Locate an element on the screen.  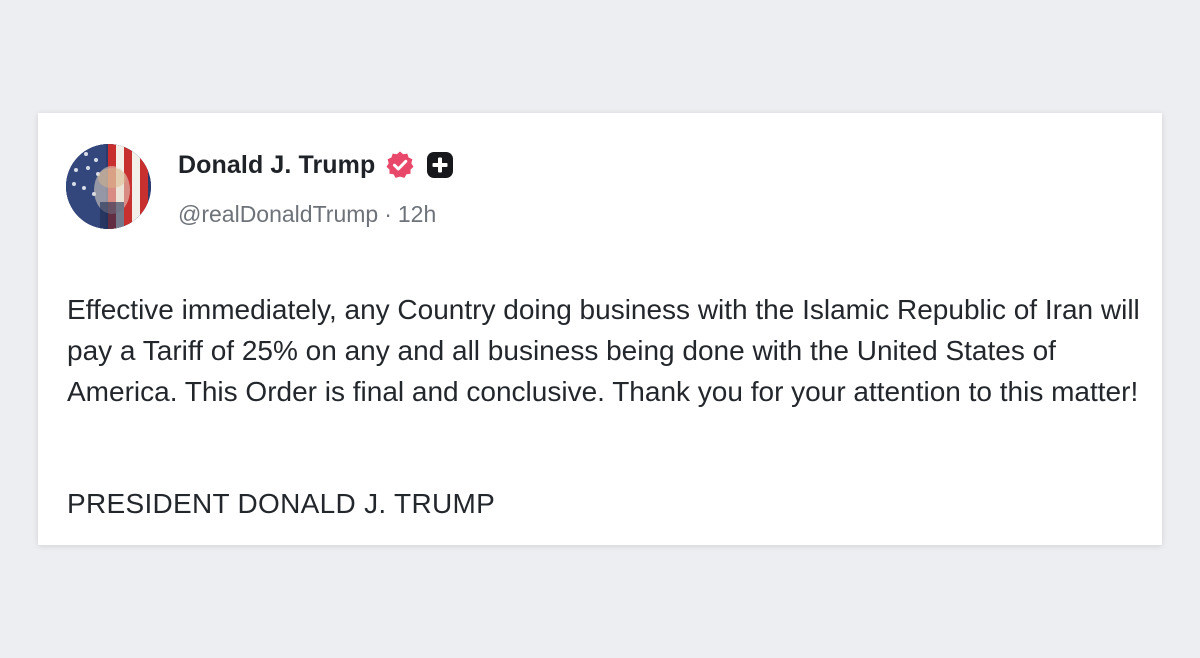
post-timestamp: 12h is located at coordinates (417, 214).